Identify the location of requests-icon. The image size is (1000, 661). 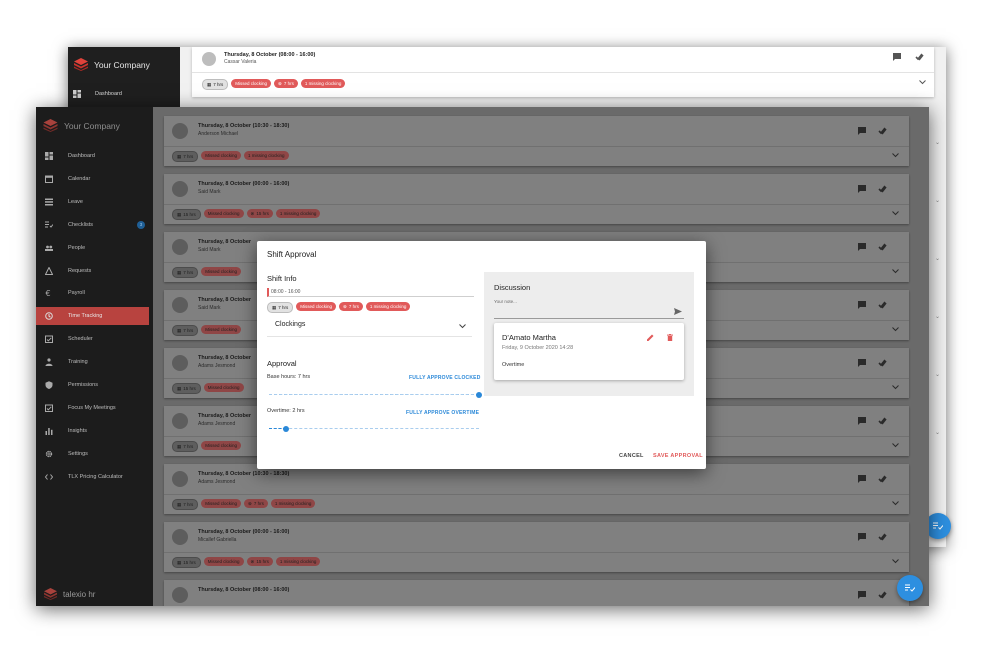
(49, 271).